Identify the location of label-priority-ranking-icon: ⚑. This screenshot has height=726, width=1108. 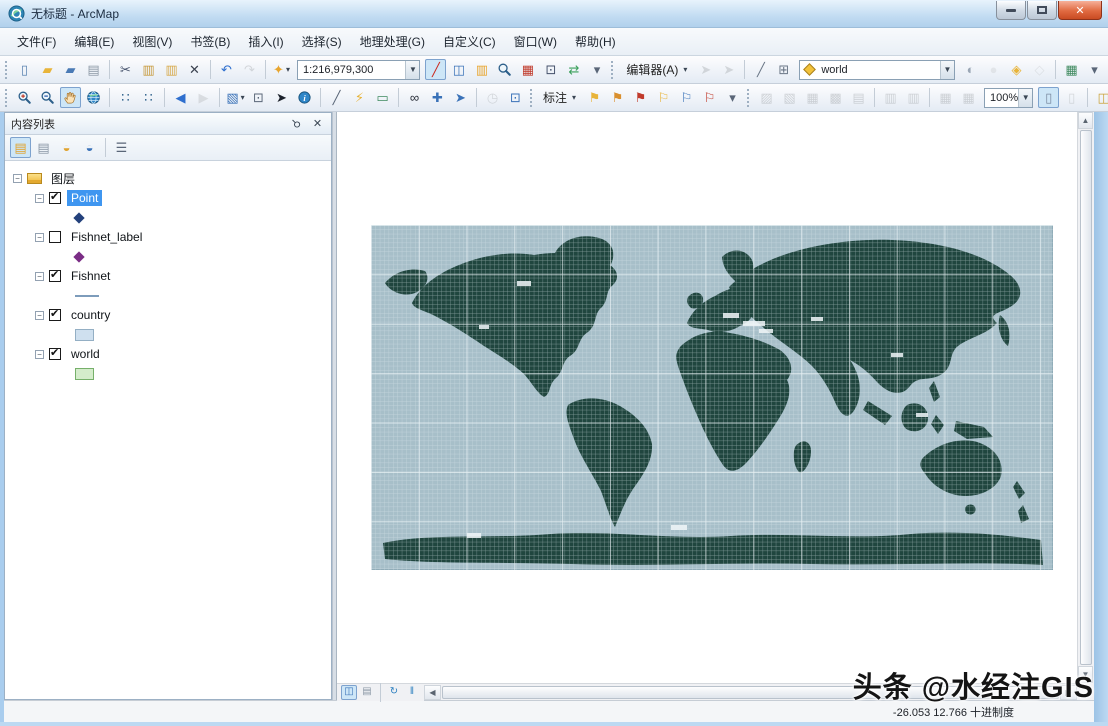
(617, 97).